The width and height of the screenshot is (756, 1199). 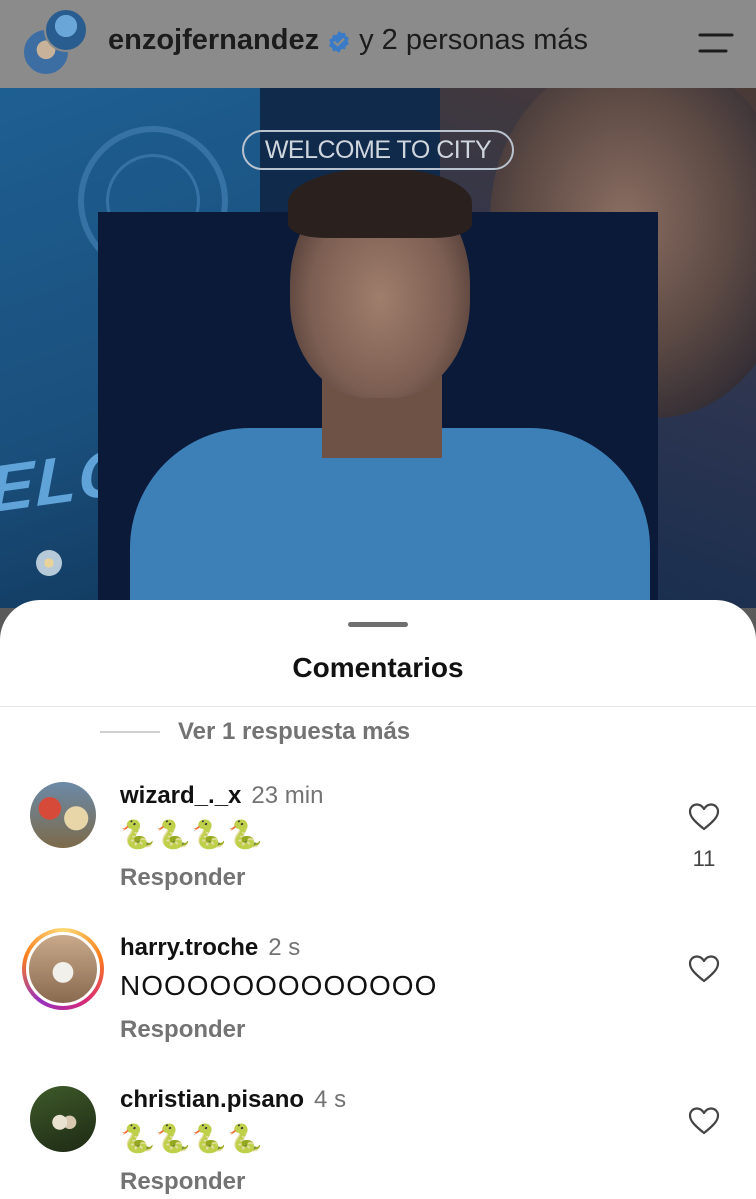 I want to click on comment-username: wizard_._x, so click(x=180, y=795).